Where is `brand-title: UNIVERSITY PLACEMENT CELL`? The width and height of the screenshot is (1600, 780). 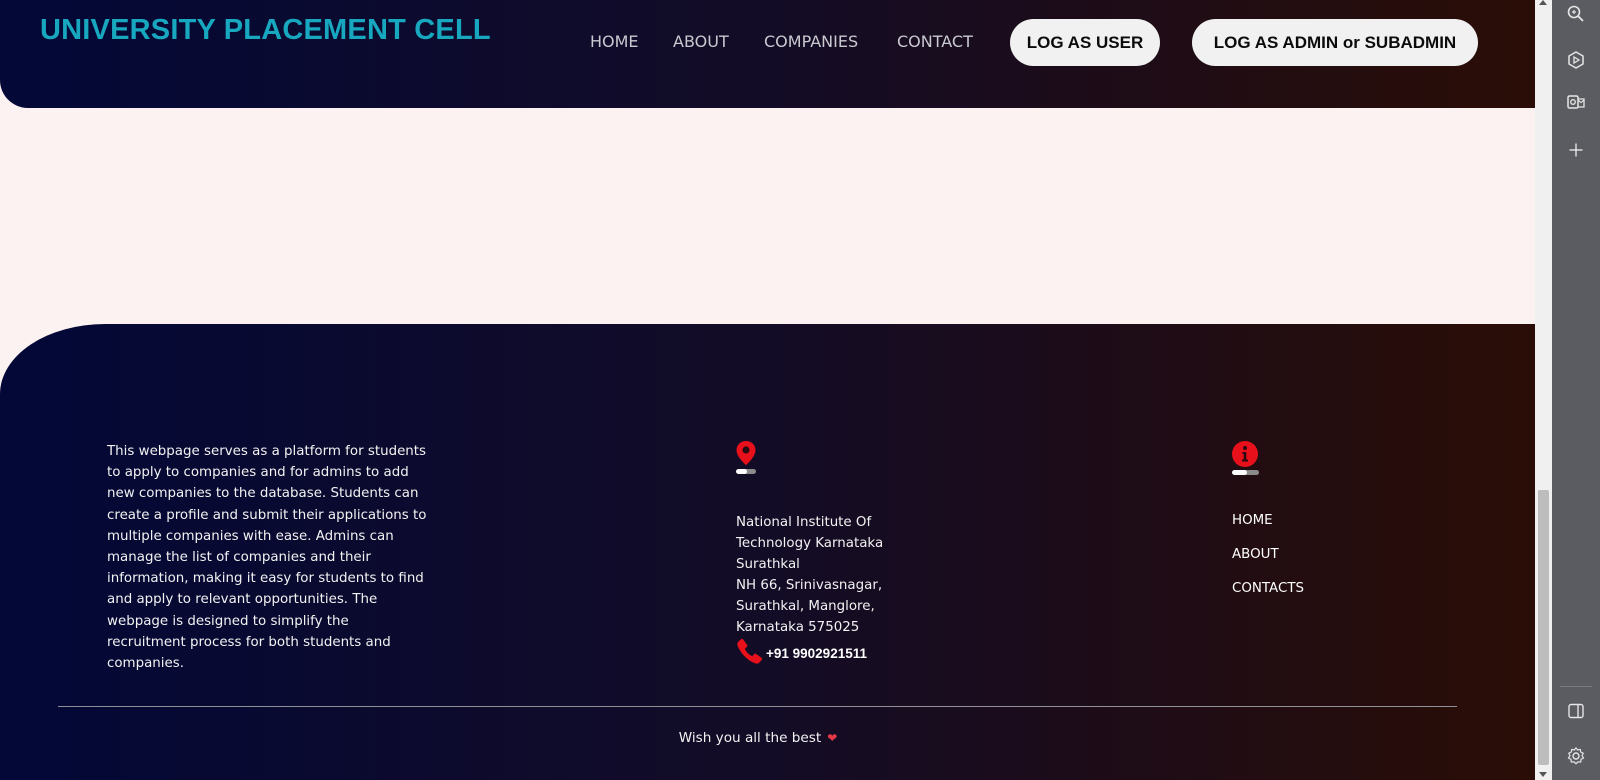 brand-title: UNIVERSITY PLACEMENT CELL is located at coordinates (265, 30).